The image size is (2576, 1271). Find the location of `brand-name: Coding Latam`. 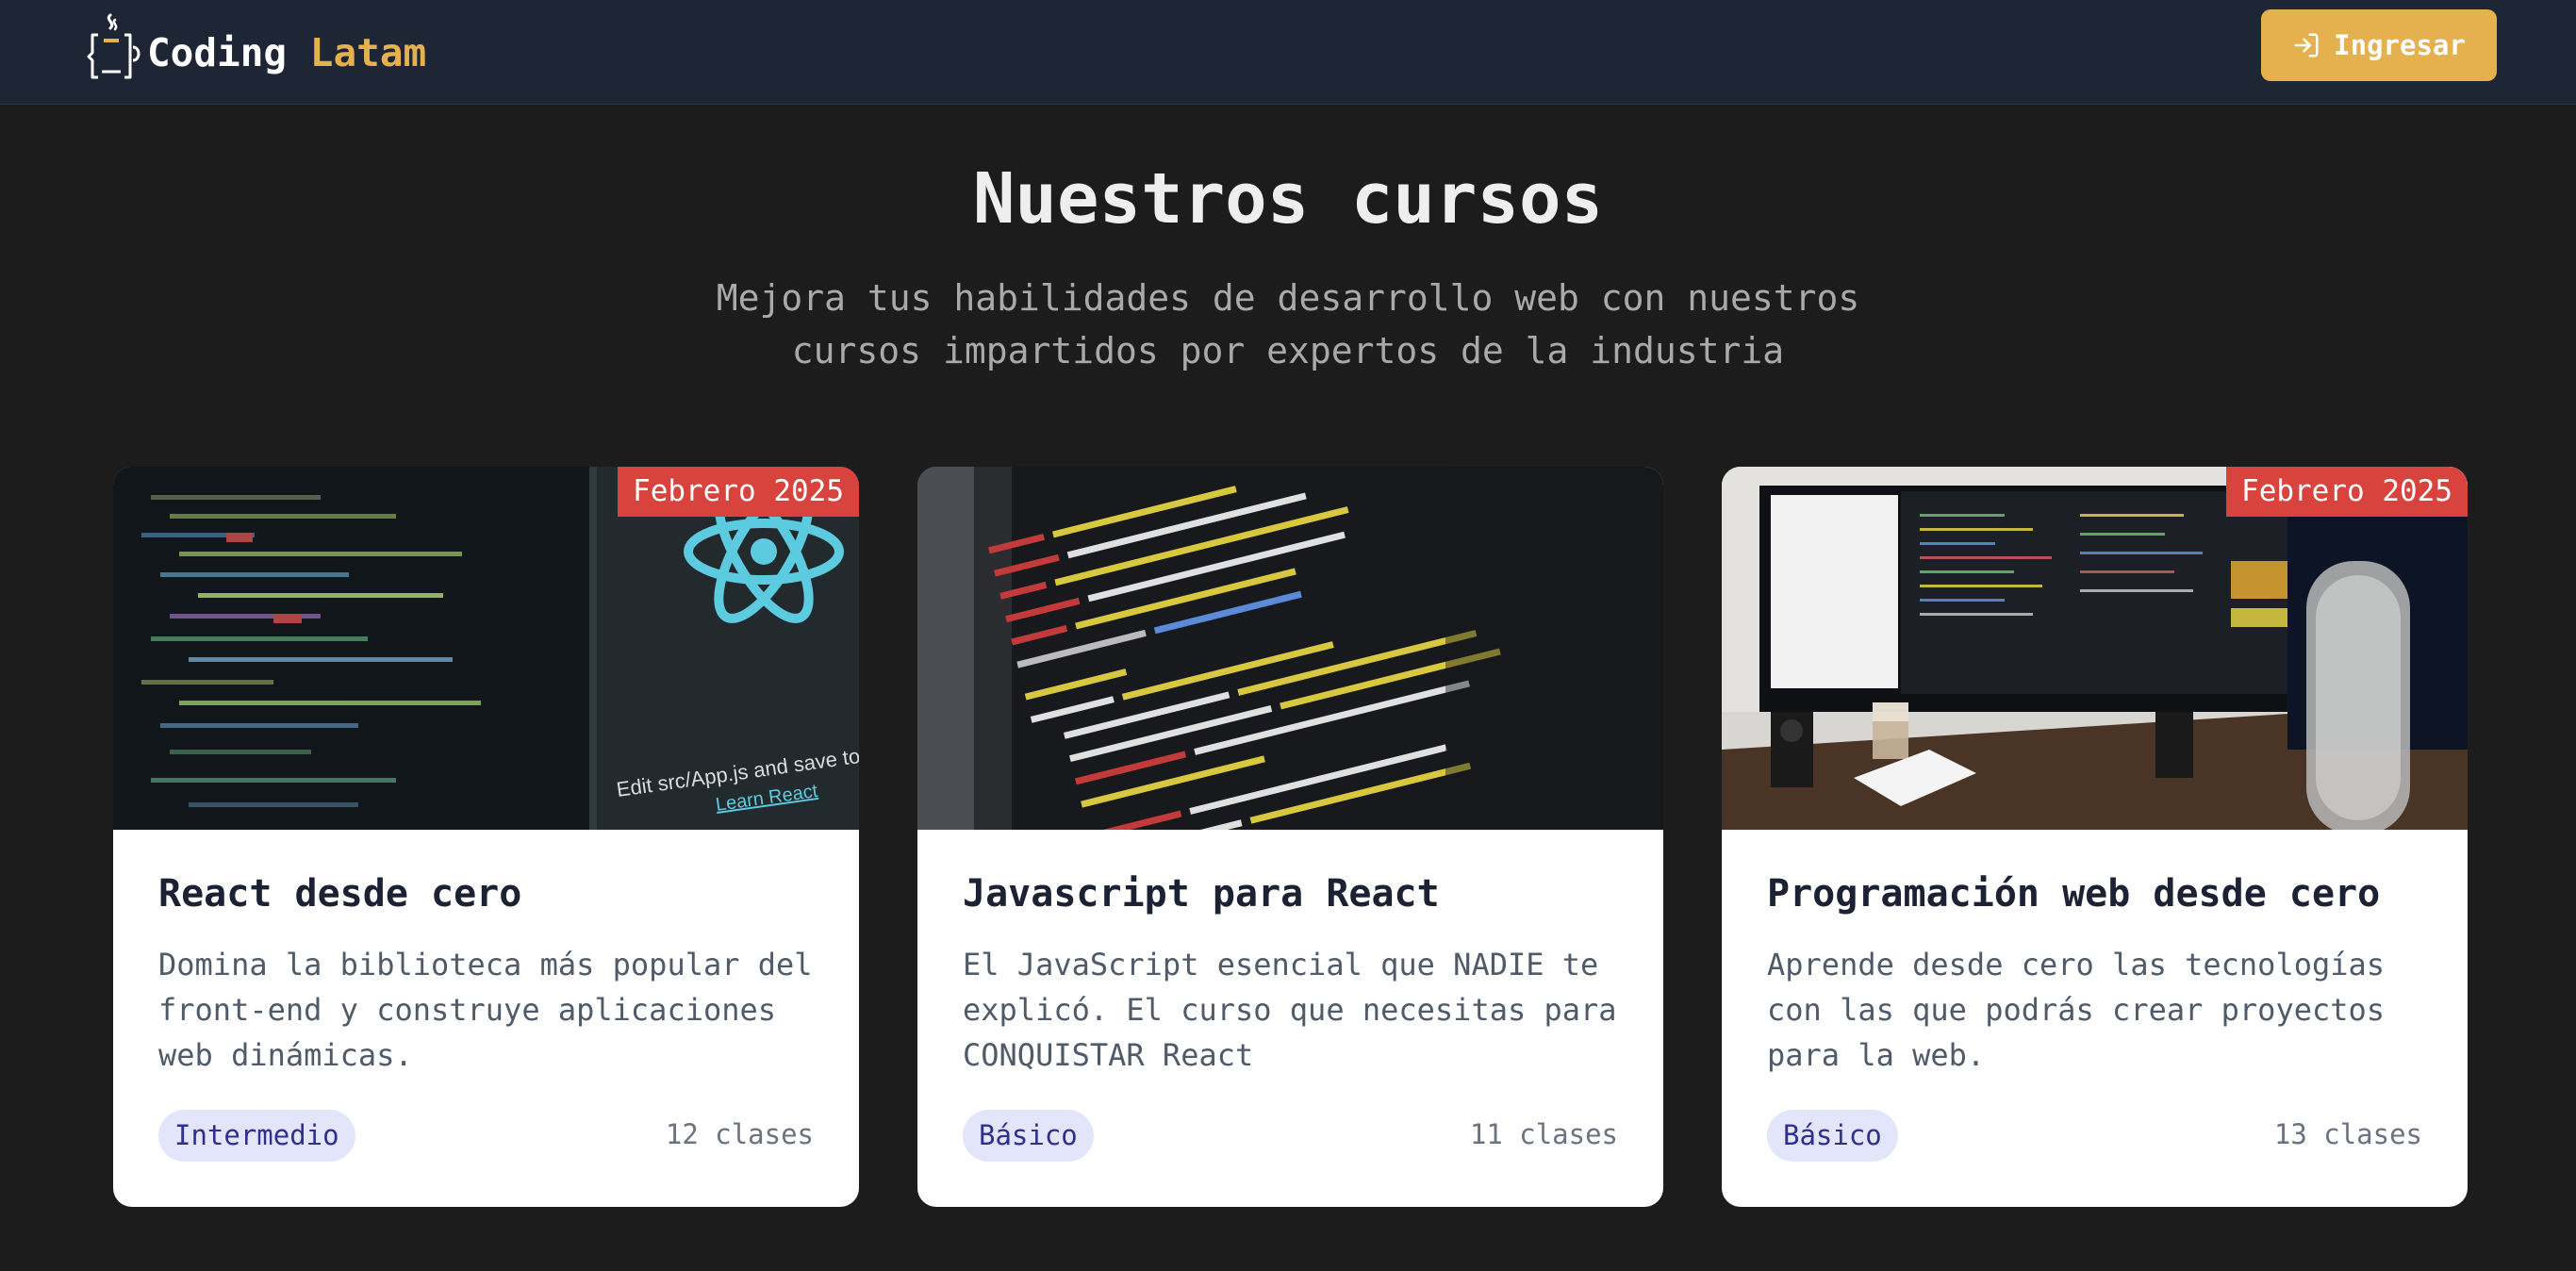

brand-name: Coding Latam is located at coordinates (286, 52).